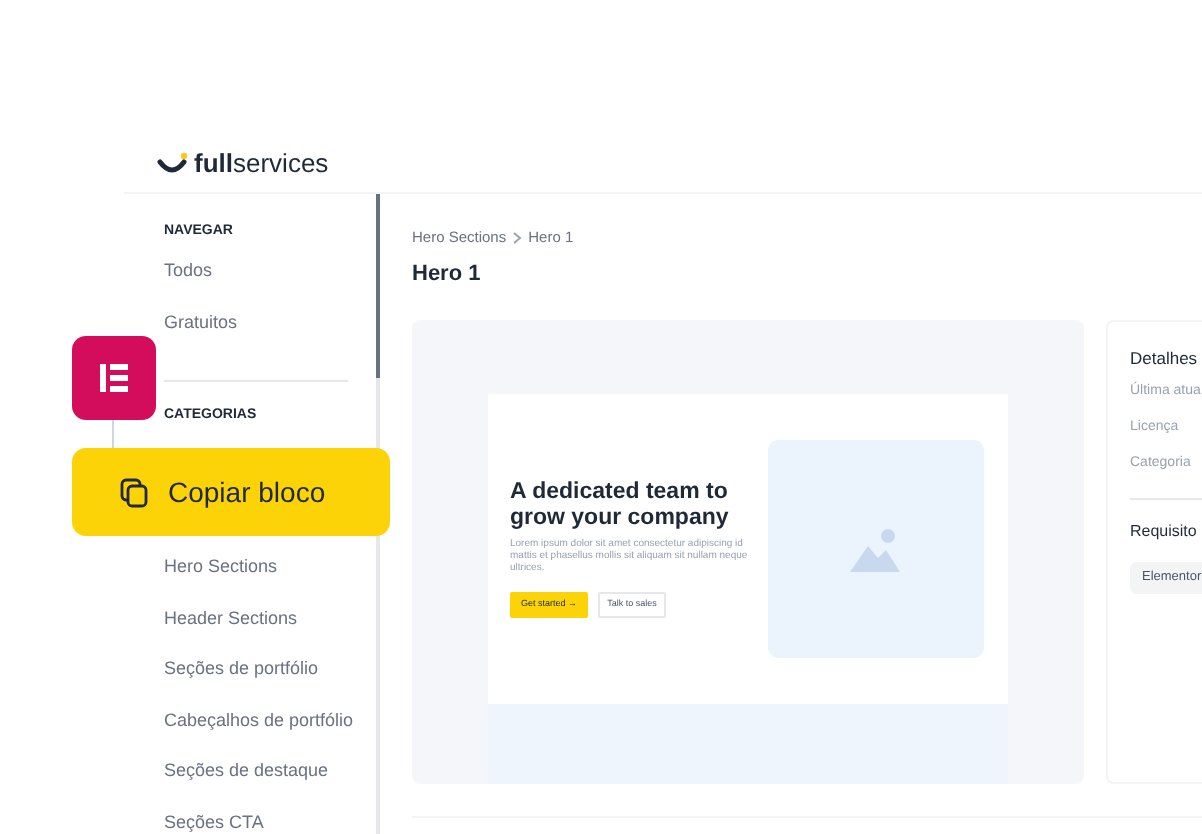 This screenshot has width=1202, height=834. What do you see at coordinates (114, 378) in the screenshot?
I see `elementor-logo-icon` at bounding box center [114, 378].